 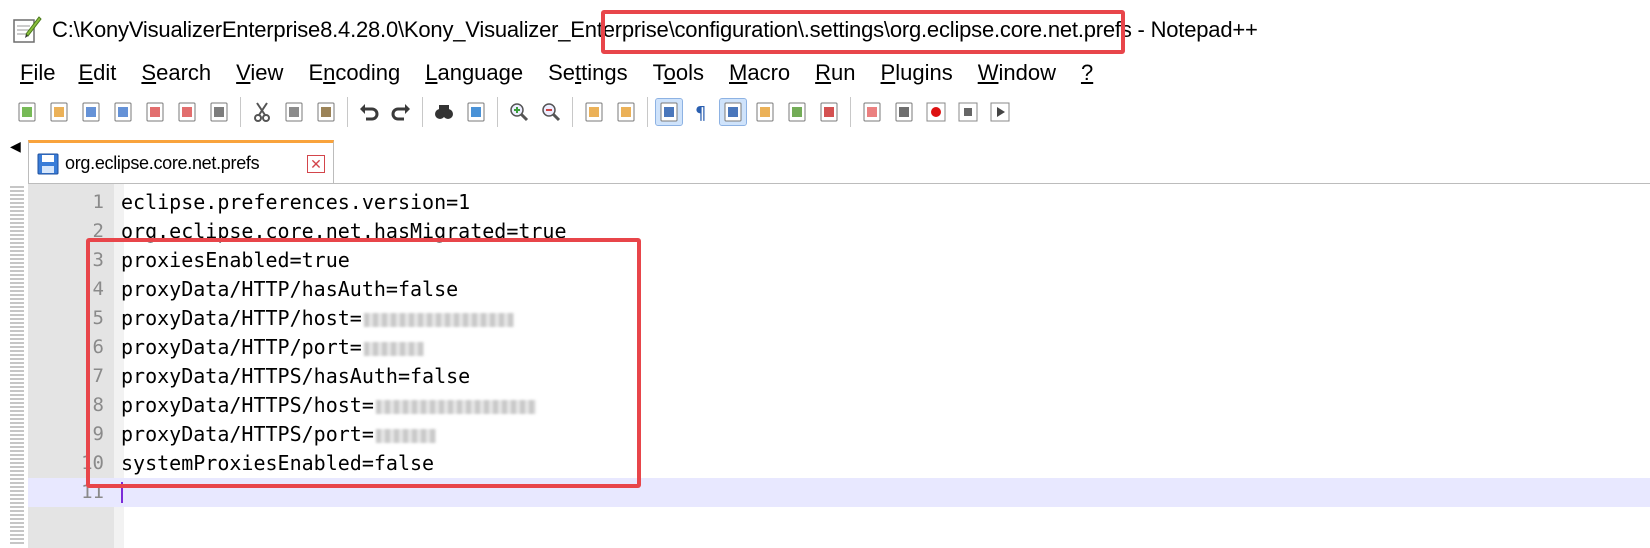 I want to click on toolbar: ¶, so click(x=516, y=112).